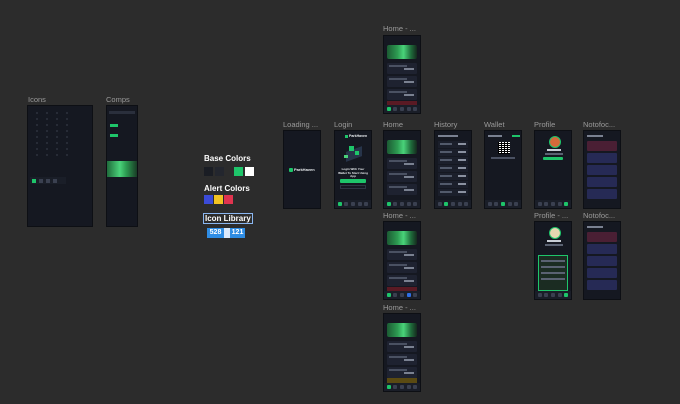  I want to click on home-top-frame, so click(402, 74).